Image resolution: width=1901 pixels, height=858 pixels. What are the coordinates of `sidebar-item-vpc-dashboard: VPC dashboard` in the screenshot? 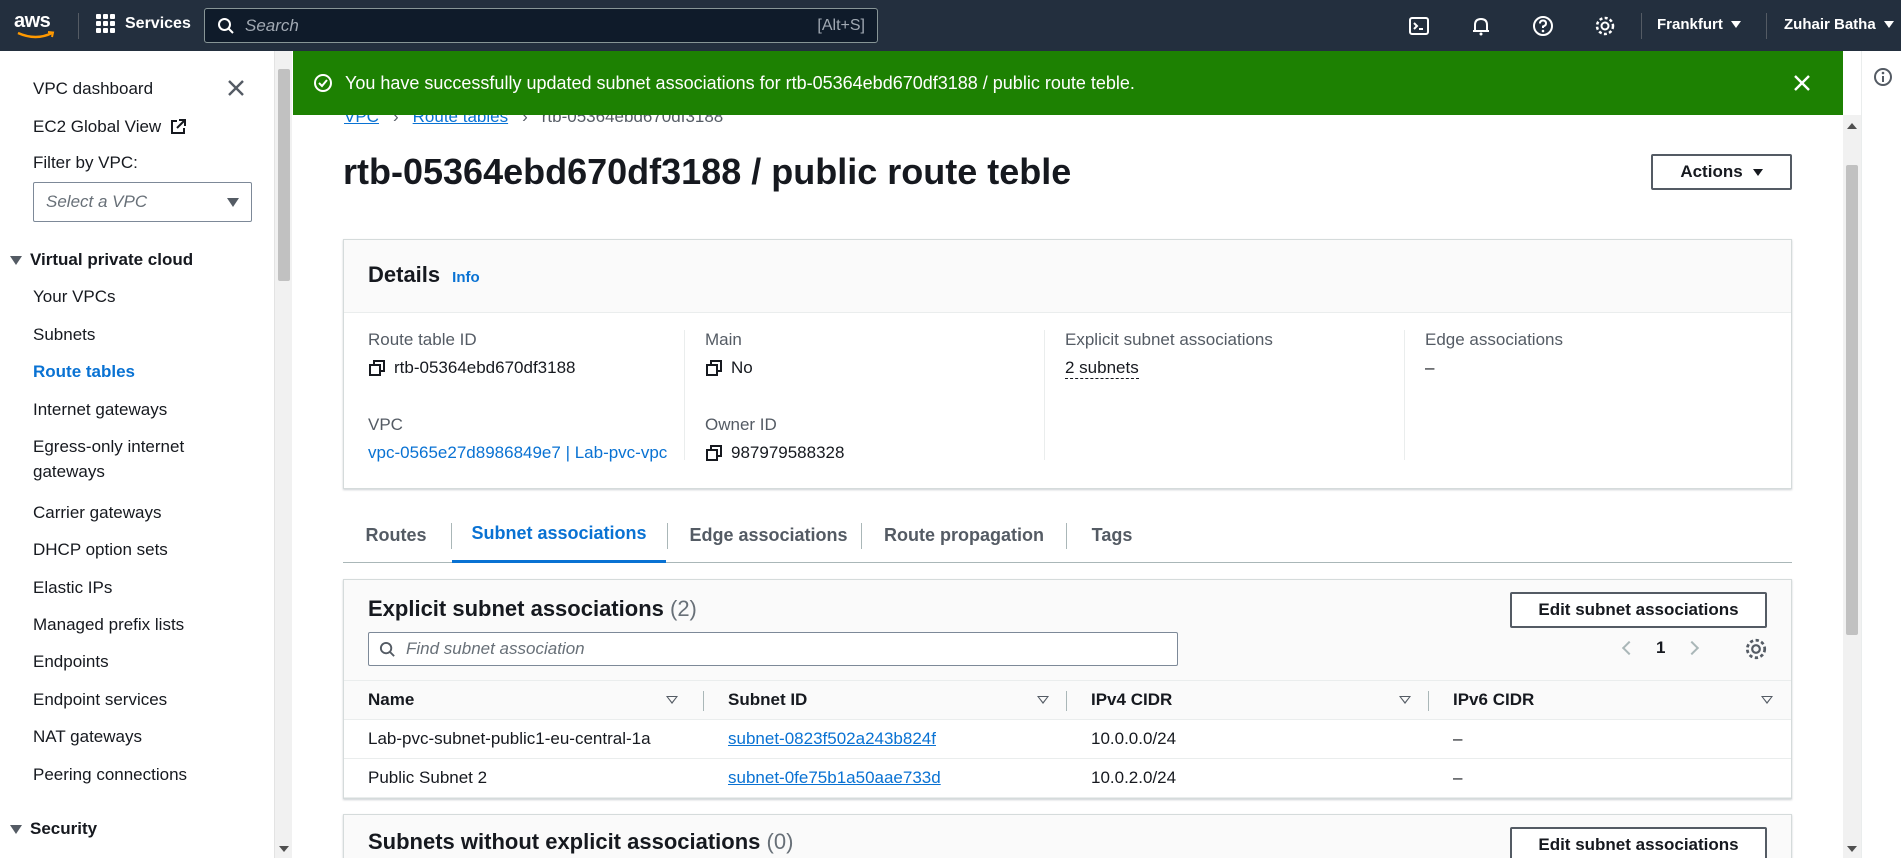 It's located at (93, 89).